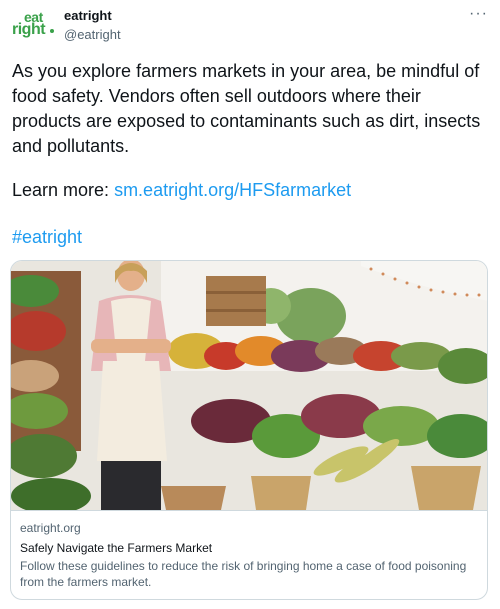  Describe the element at coordinates (92, 16) in the screenshot. I see `display-name: eatright` at that location.